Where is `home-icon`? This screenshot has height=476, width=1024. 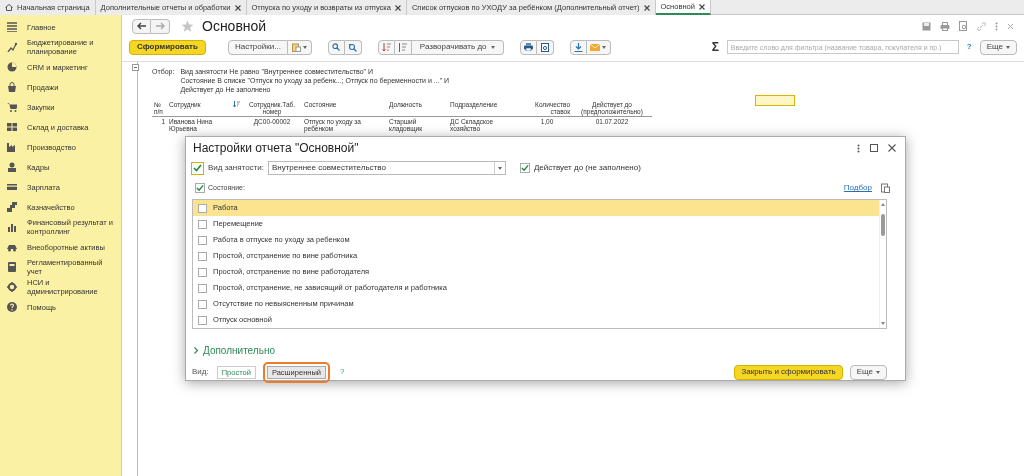
home-icon is located at coordinates (9, 7).